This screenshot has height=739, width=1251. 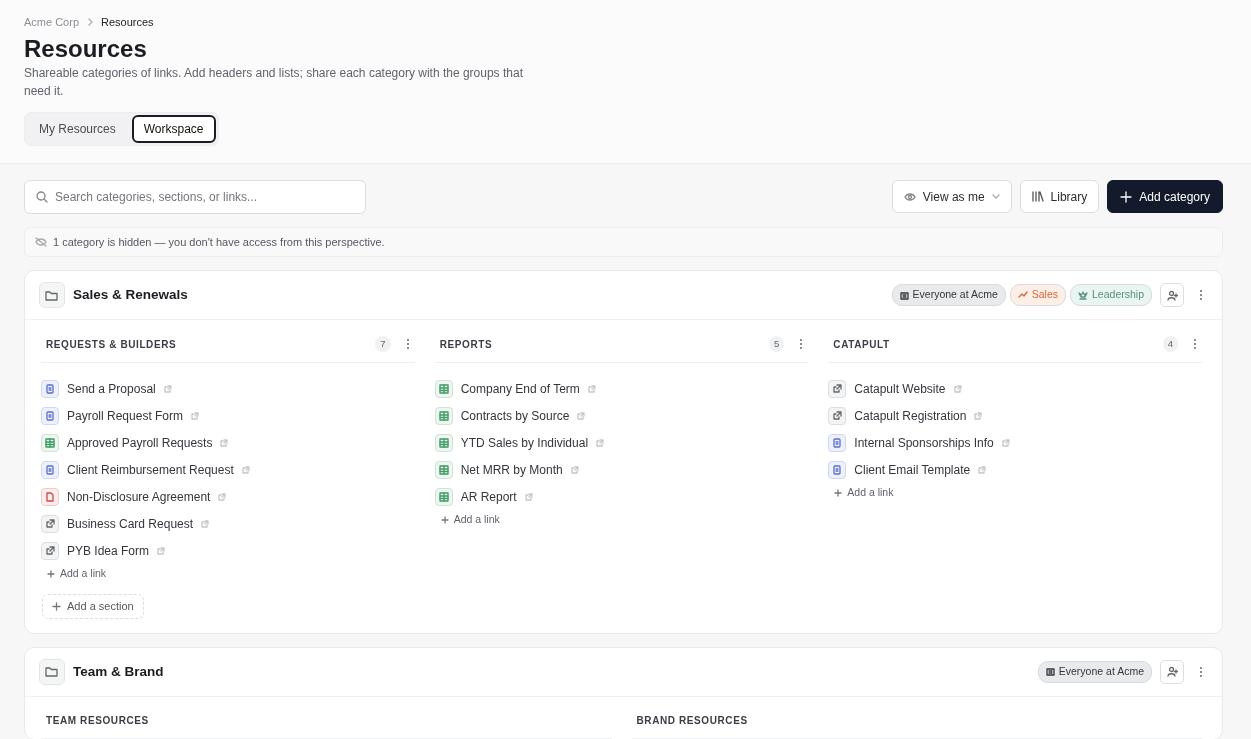 What do you see at coordinates (90, 22) in the screenshot?
I see `chevron-icon` at bounding box center [90, 22].